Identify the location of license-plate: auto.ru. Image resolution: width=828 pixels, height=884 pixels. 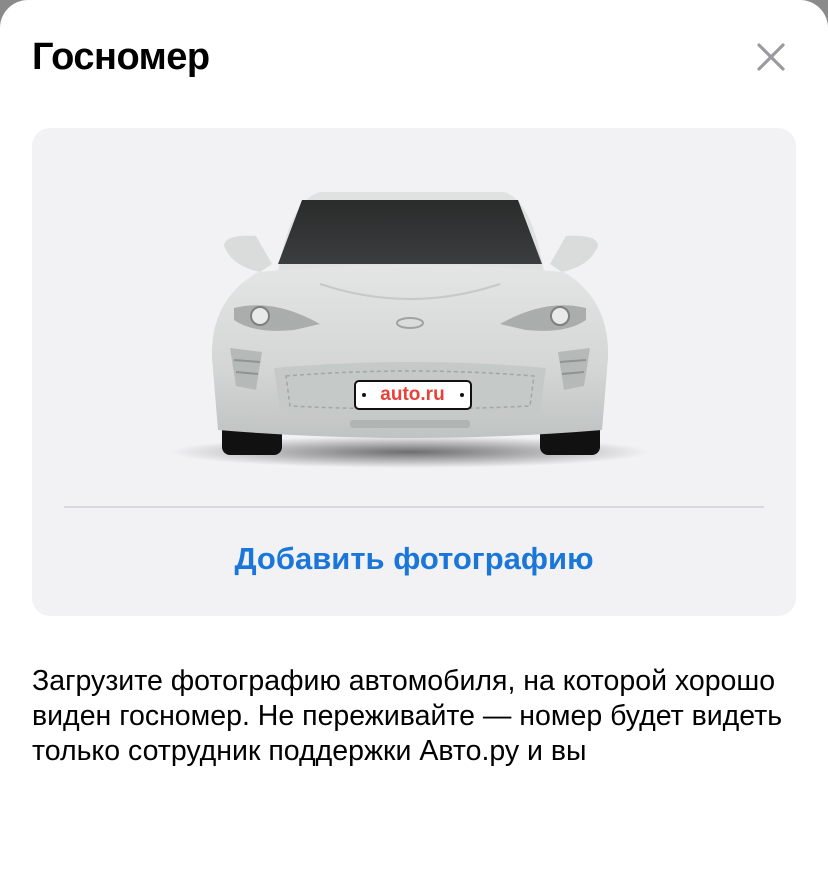
(413, 395).